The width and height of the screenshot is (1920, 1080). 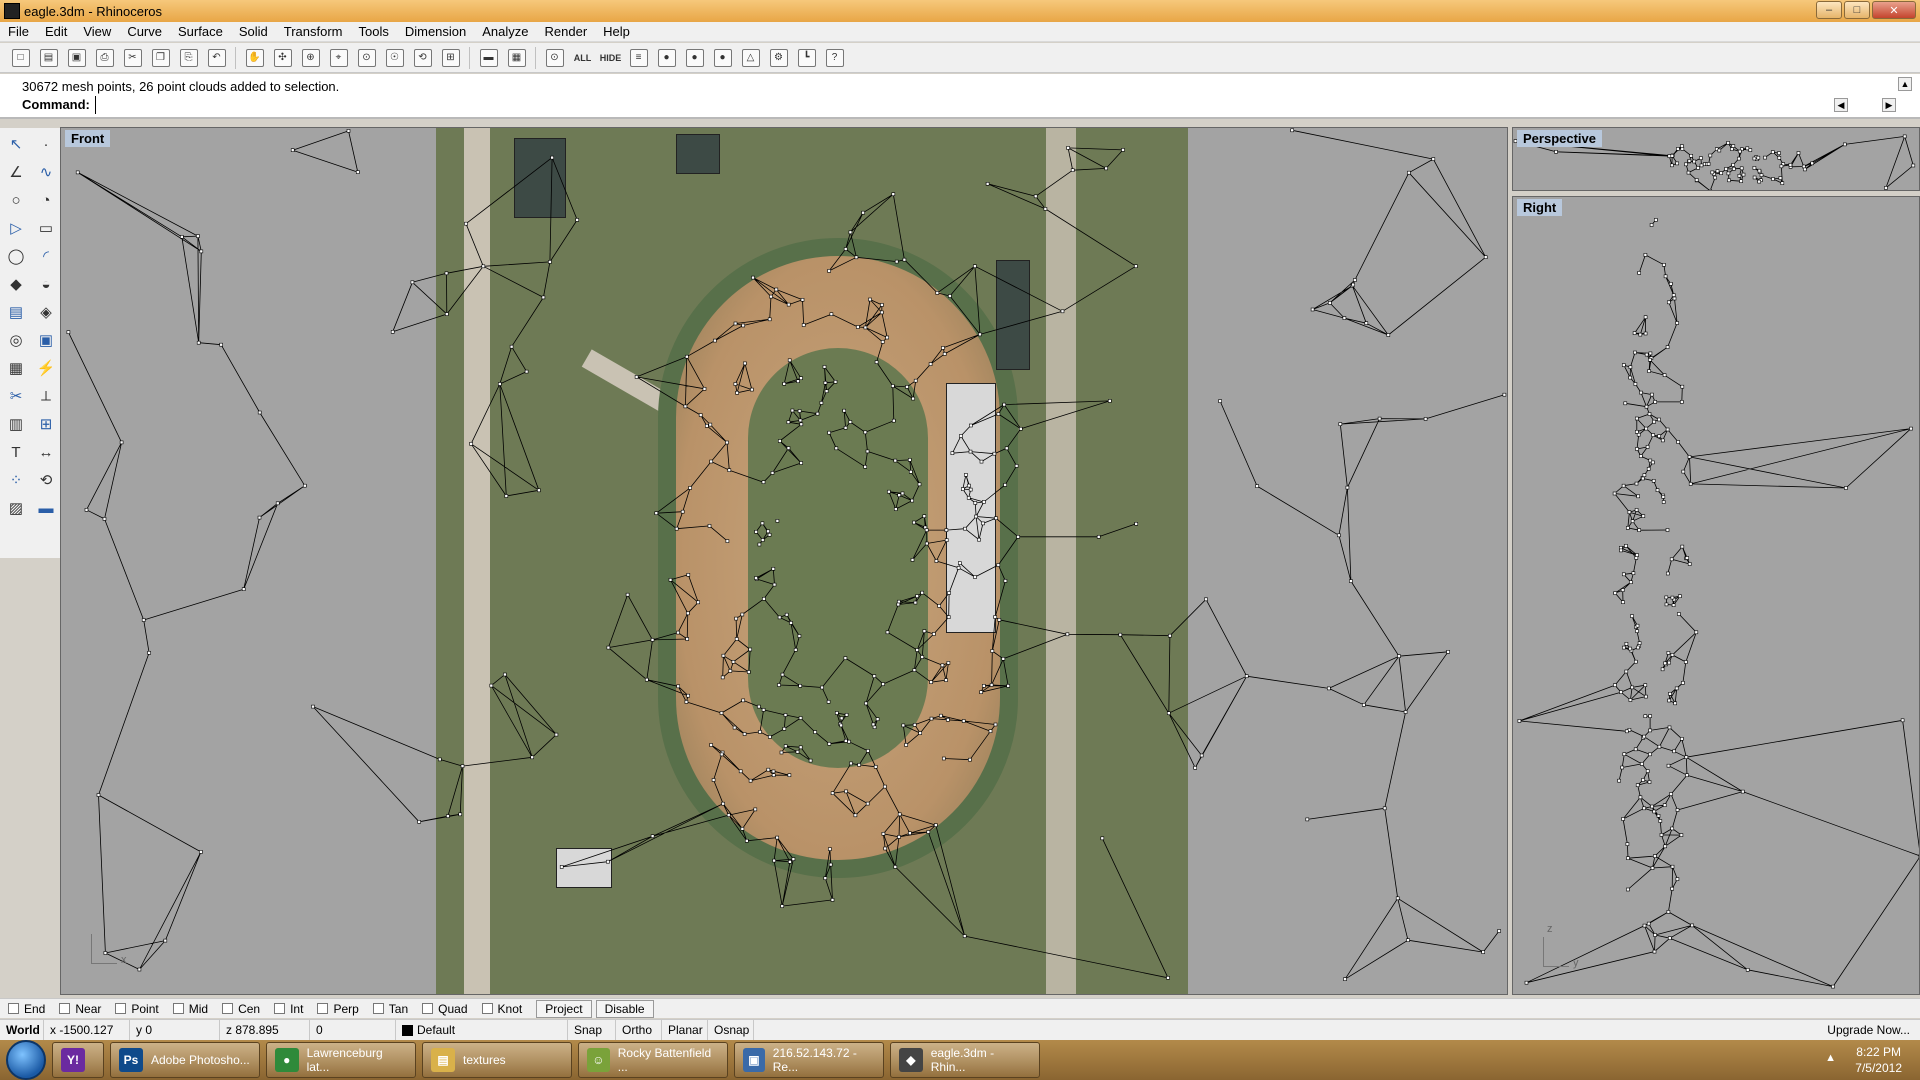 I want to click on polygon-icon: ▷, so click(x=16, y=228).